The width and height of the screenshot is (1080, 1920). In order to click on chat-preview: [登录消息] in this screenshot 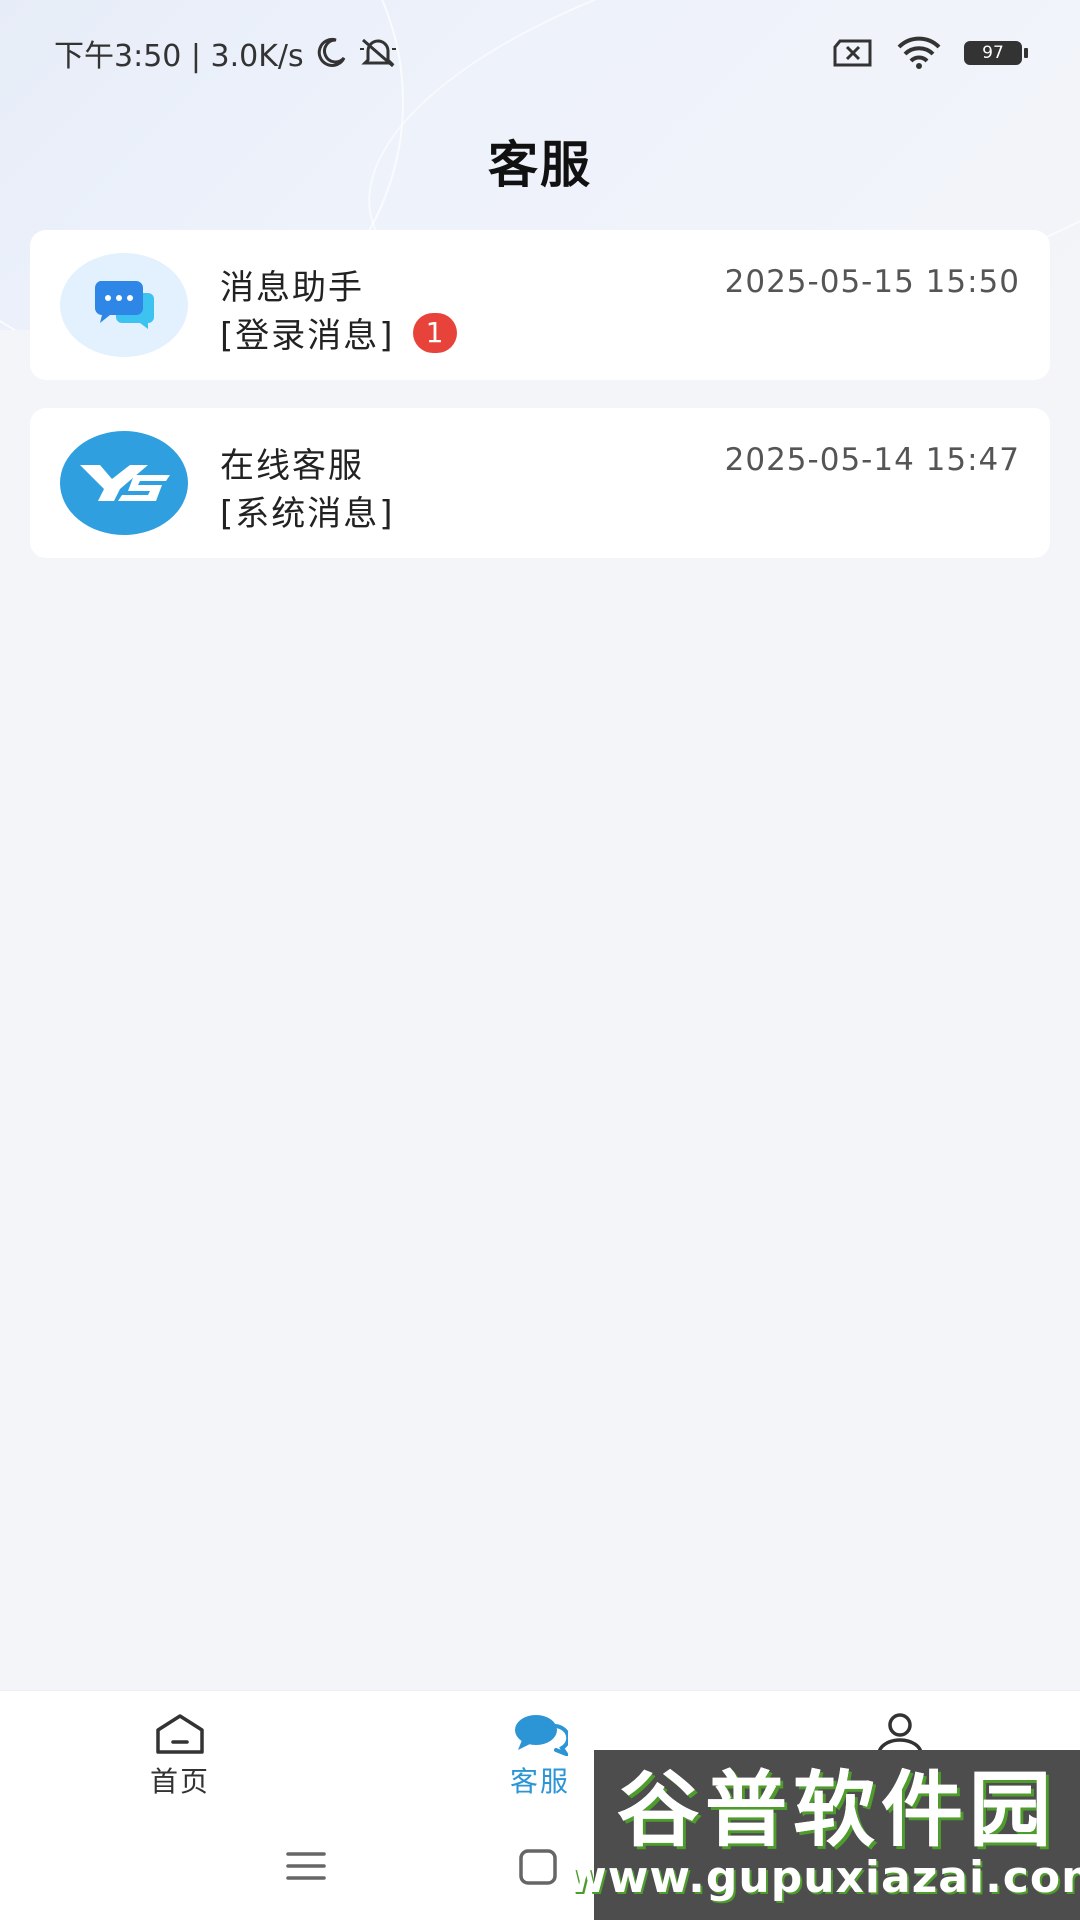, I will do `click(307, 336)`.